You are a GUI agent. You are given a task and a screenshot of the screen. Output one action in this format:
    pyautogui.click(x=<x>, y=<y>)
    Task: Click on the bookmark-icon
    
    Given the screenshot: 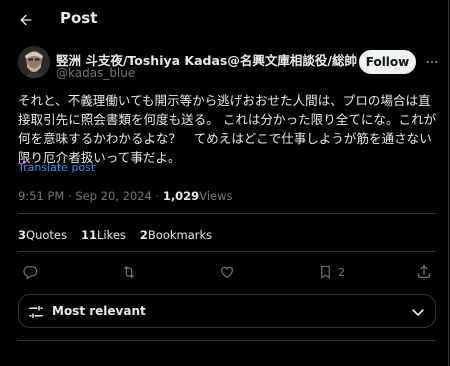 What is the action you would take?
    pyautogui.click(x=325, y=272)
    